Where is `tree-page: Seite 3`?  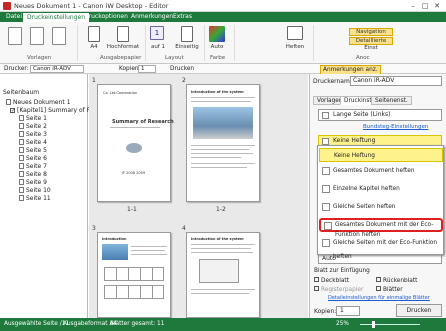
tree-page: Seite 3 is located at coordinates (33, 134).